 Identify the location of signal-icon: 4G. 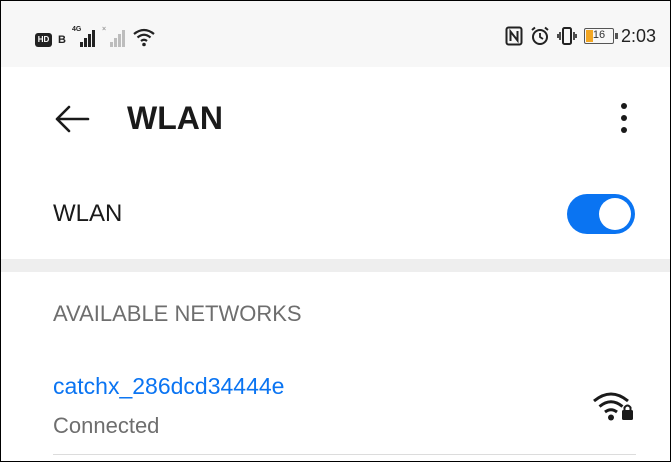
(83, 36).